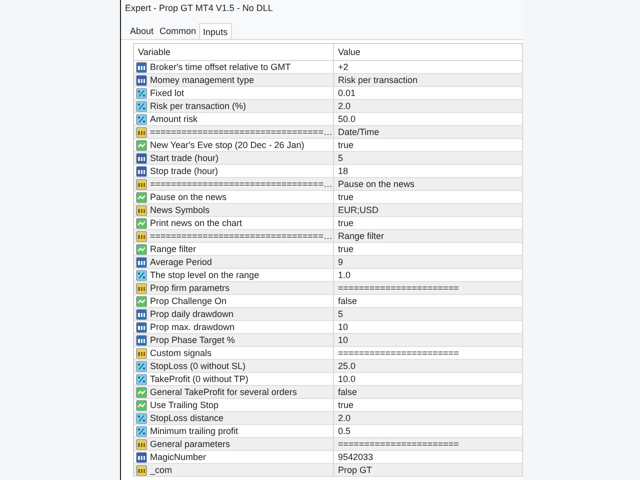  Describe the element at coordinates (428, 275) in the screenshot. I see `value-cell: 1.0` at that location.